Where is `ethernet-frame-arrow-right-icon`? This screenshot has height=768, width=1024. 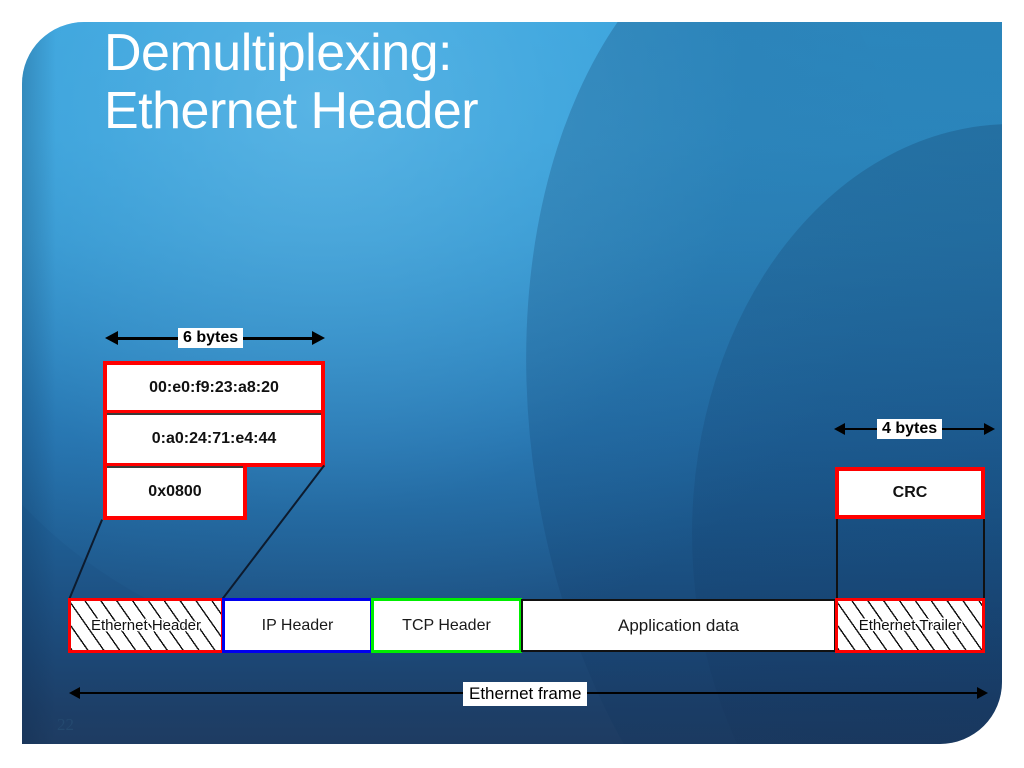
ethernet-frame-arrow-right-icon is located at coordinates (982, 693).